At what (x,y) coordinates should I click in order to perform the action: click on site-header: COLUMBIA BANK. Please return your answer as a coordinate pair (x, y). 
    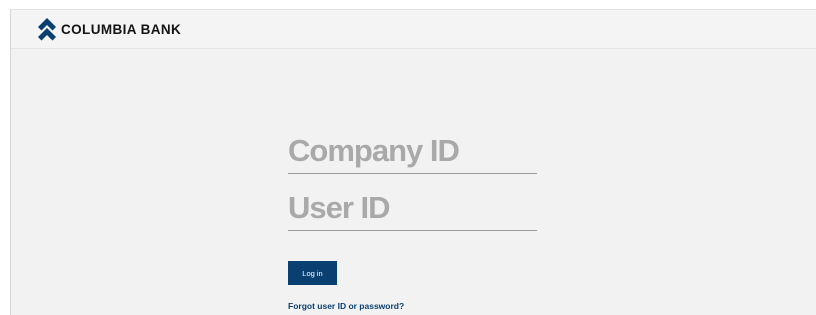
    Looking at the image, I should click on (413, 29).